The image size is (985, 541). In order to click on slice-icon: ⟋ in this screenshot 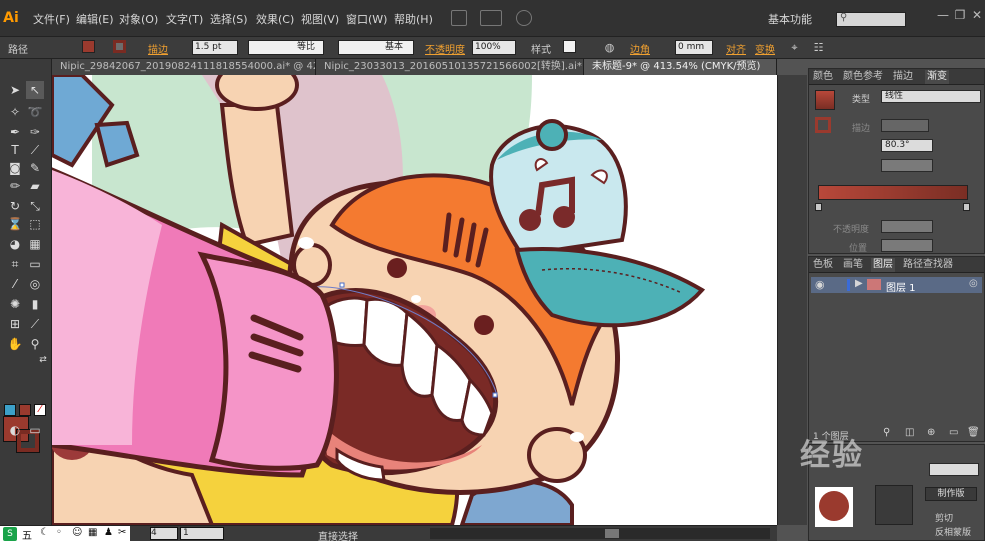, I will do `click(35, 324)`.